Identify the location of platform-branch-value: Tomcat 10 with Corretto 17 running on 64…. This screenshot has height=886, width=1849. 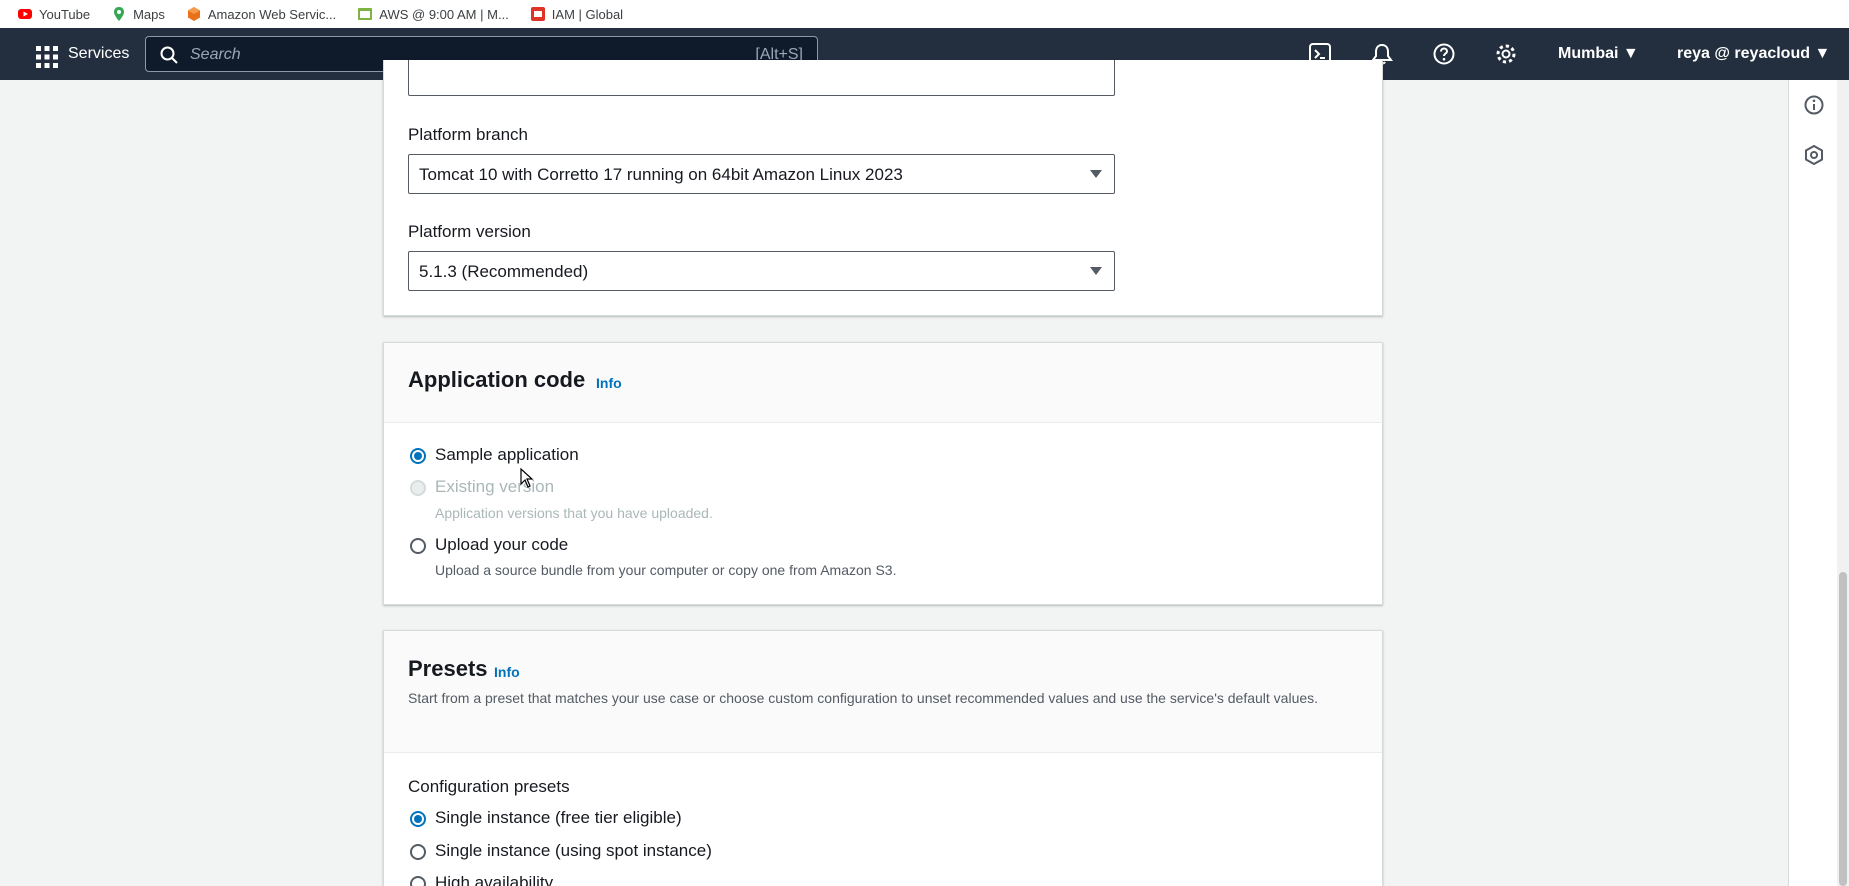
(661, 174).